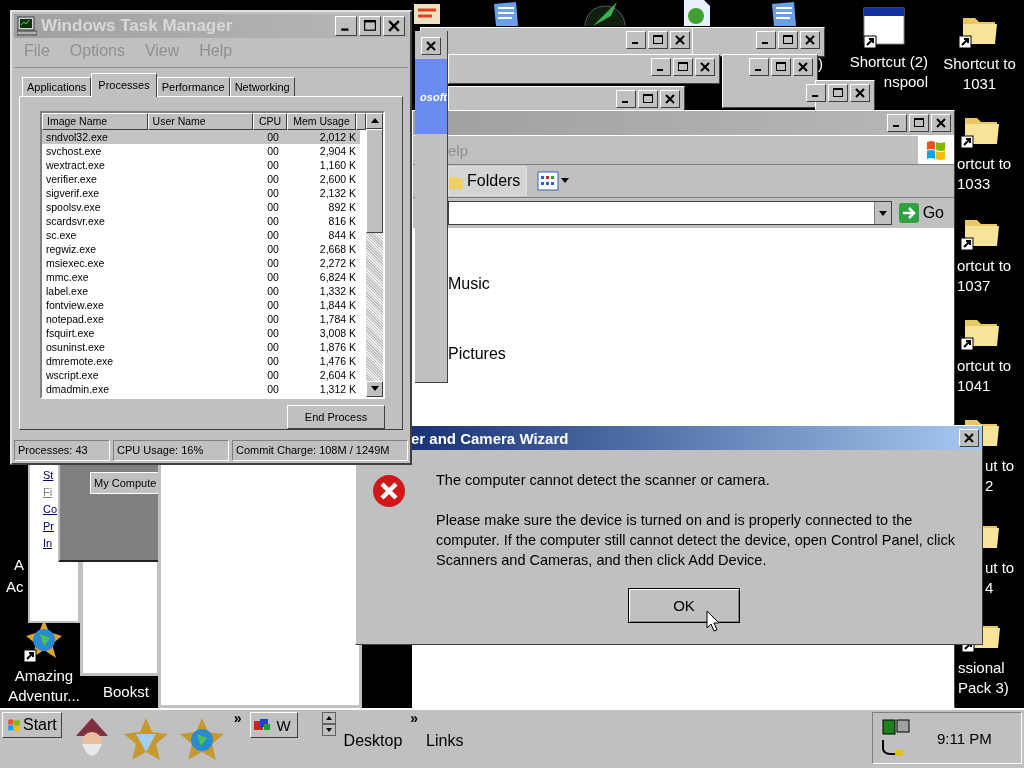 The width and height of the screenshot is (1024, 768). What do you see at coordinates (204, 346) in the screenshot?
I see `process-row: osuninst.exe 00 1,876 K` at bounding box center [204, 346].